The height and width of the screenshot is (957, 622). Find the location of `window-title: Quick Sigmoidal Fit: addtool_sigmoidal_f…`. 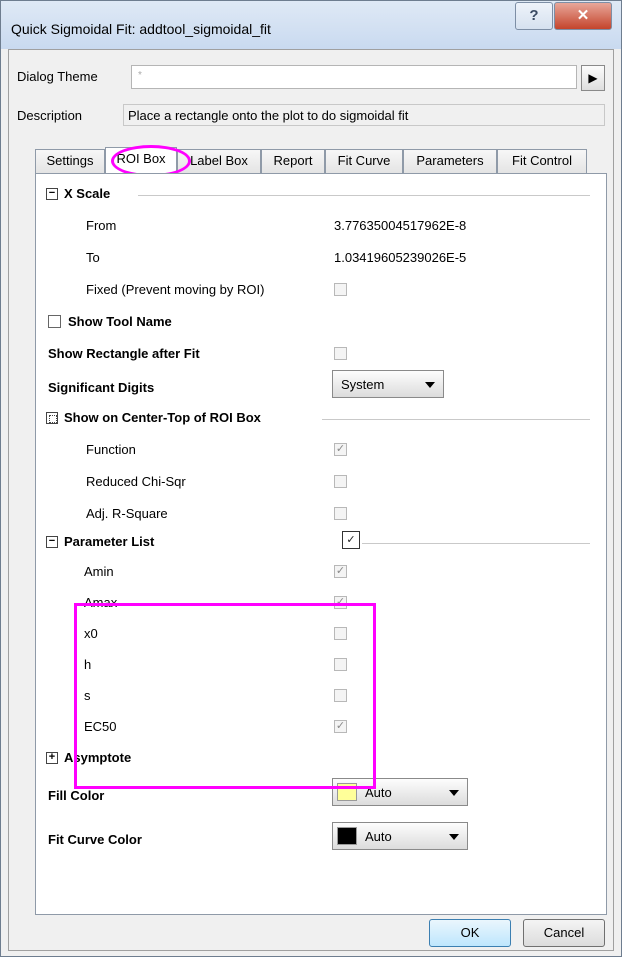

window-title: Quick Sigmoidal Fit: addtool_sigmoidal_f… is located at coordinates (141, 29).